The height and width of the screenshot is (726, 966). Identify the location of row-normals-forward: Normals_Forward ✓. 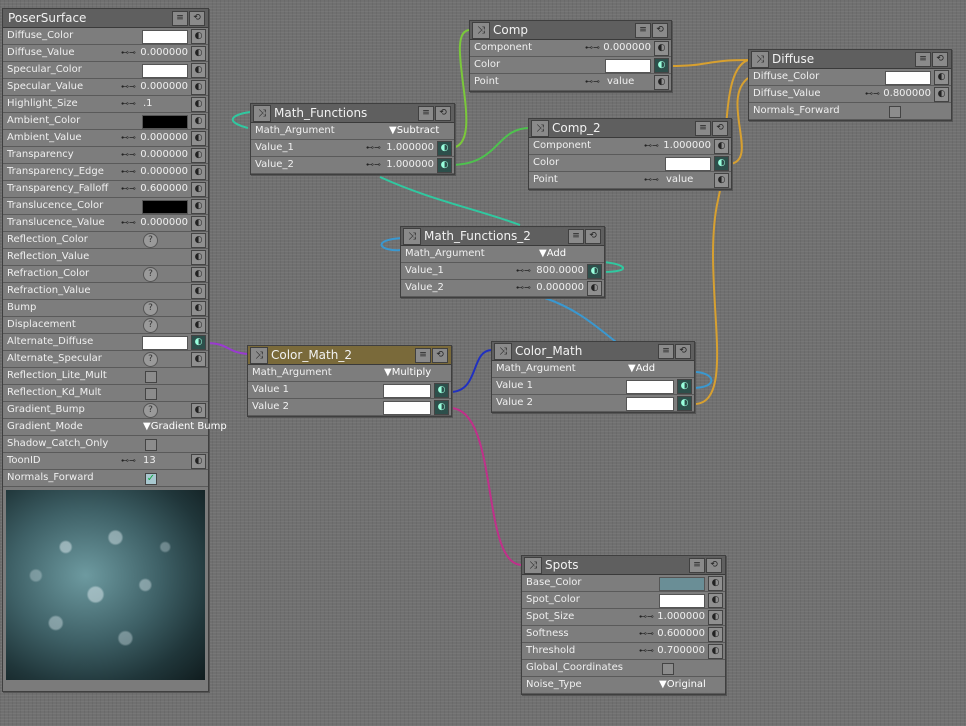
(105, 478).